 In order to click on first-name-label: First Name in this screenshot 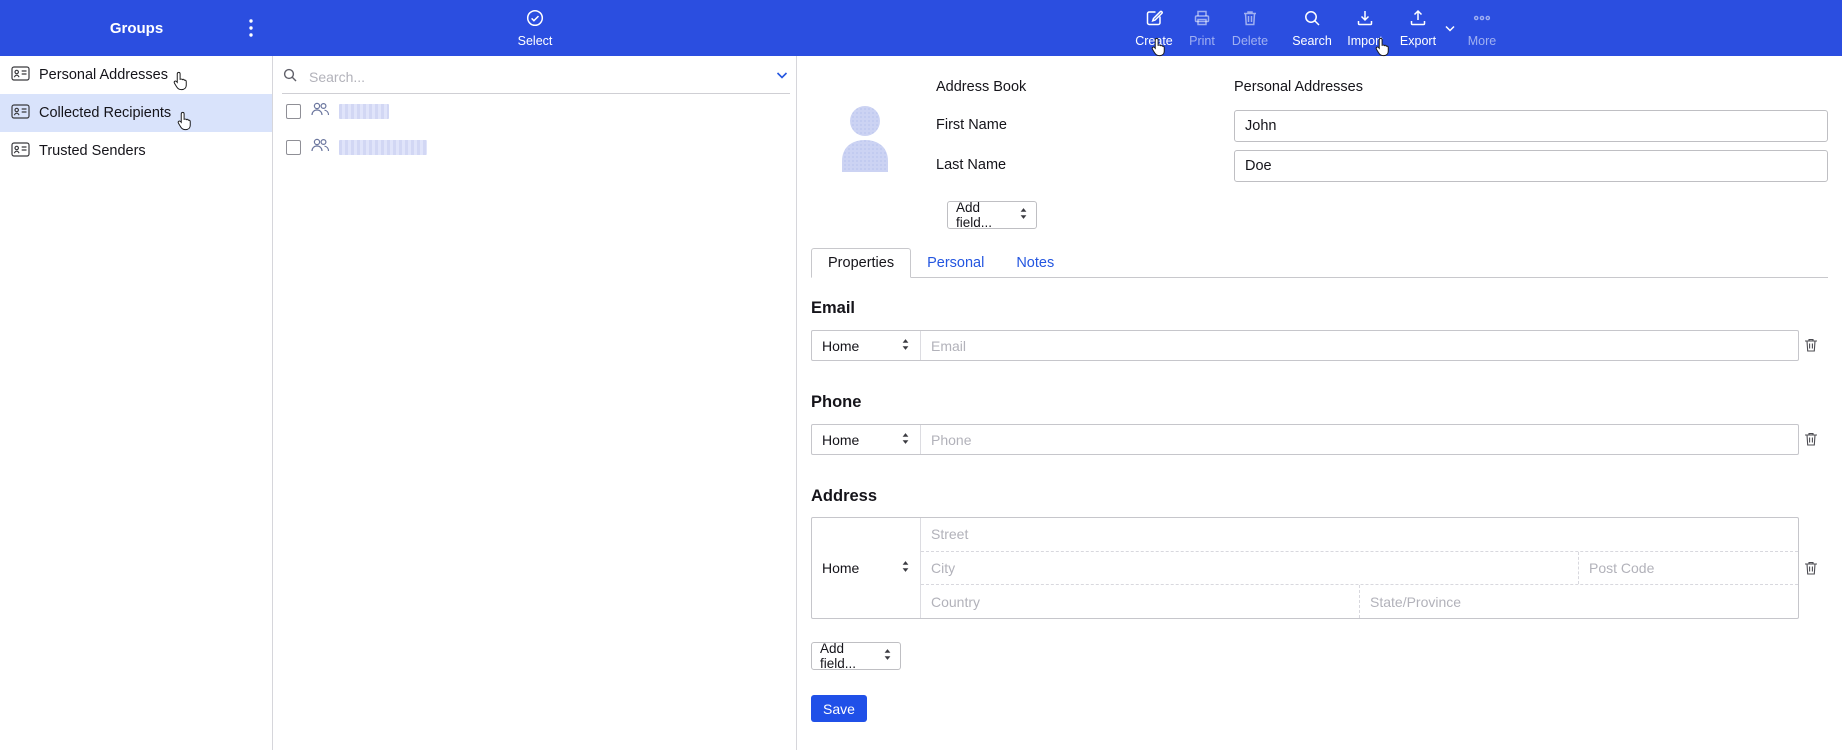, I will do `click(971, 125)`.